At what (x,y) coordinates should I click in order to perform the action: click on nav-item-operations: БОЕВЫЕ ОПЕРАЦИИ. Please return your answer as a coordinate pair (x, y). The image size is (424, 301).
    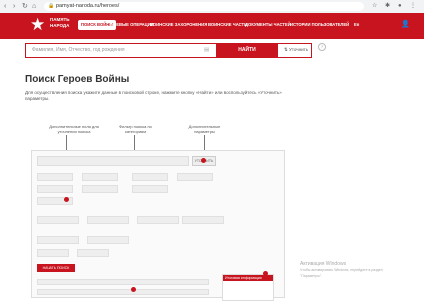
    Looking at the image, I should click on (132, 25).